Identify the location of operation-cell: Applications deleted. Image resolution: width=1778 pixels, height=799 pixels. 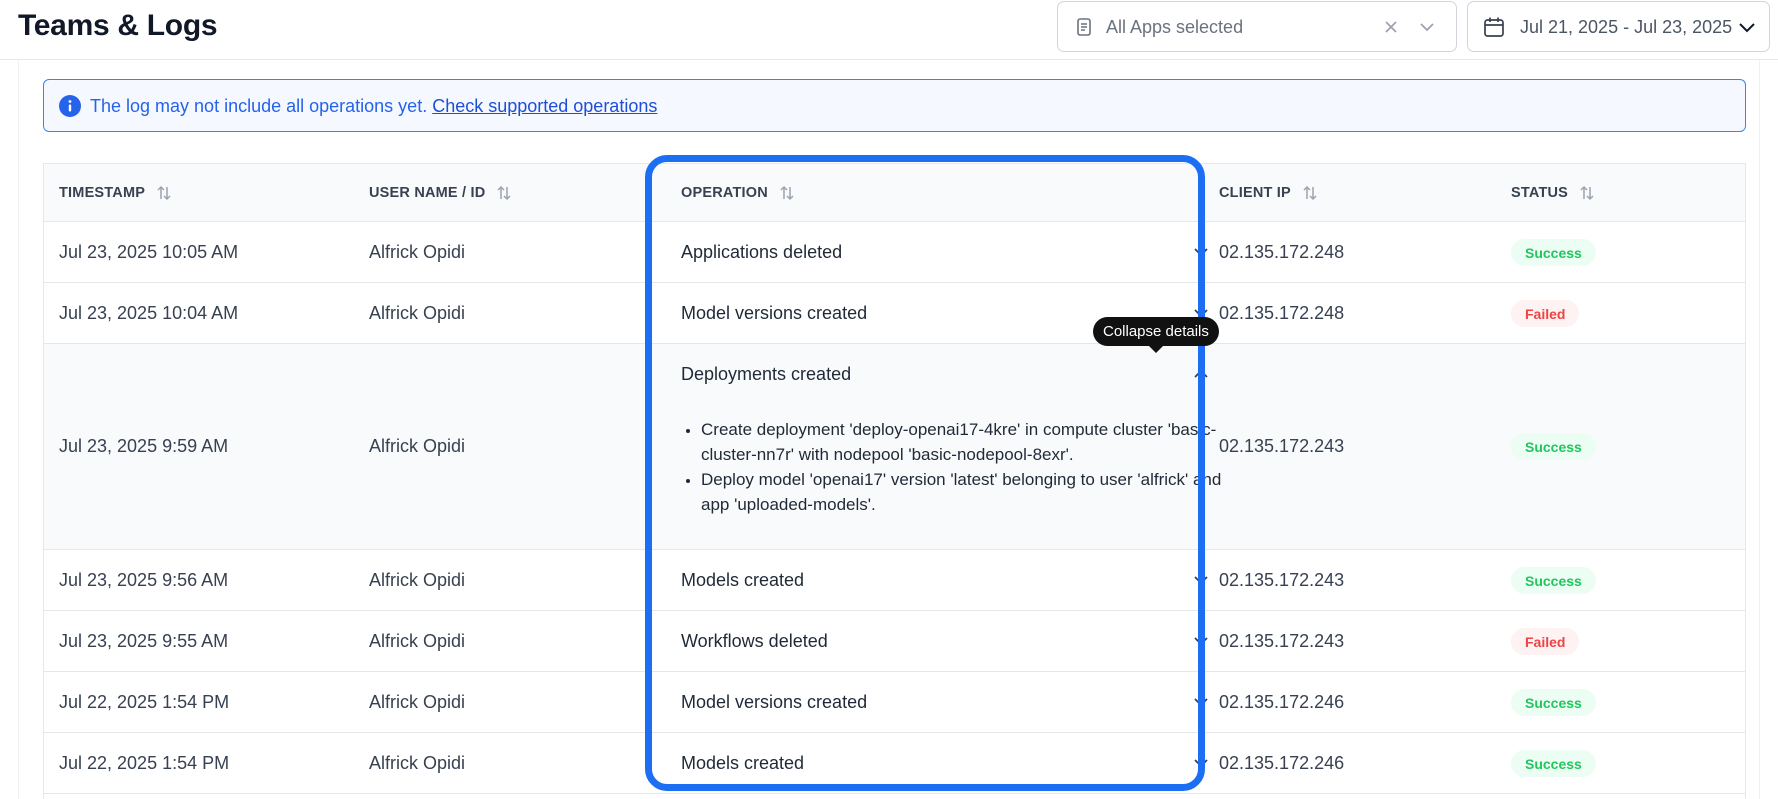
(762, 252).